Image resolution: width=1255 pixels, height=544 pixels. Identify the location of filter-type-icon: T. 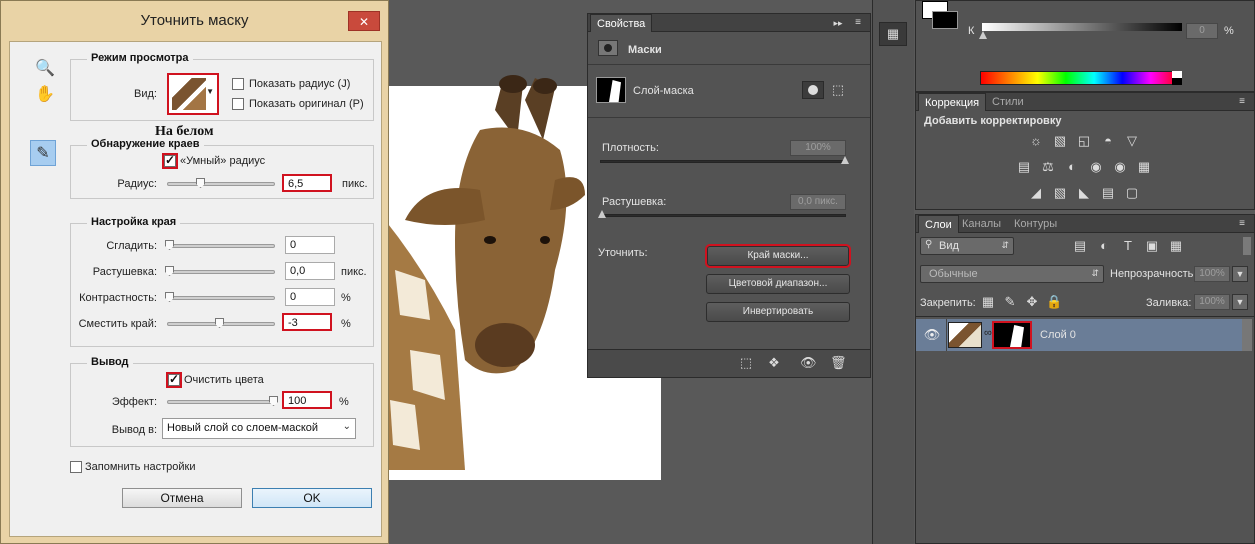
(1128, 246).